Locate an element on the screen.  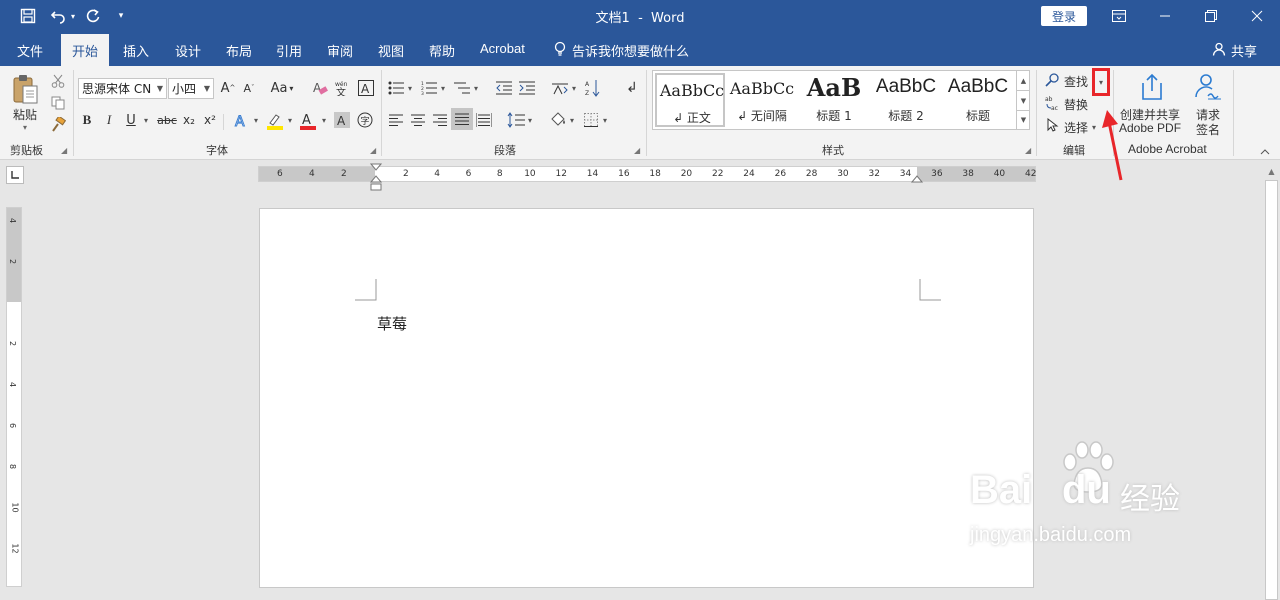
clipboard-launcher-icon: ◢ is located at coordinates (64, 150).